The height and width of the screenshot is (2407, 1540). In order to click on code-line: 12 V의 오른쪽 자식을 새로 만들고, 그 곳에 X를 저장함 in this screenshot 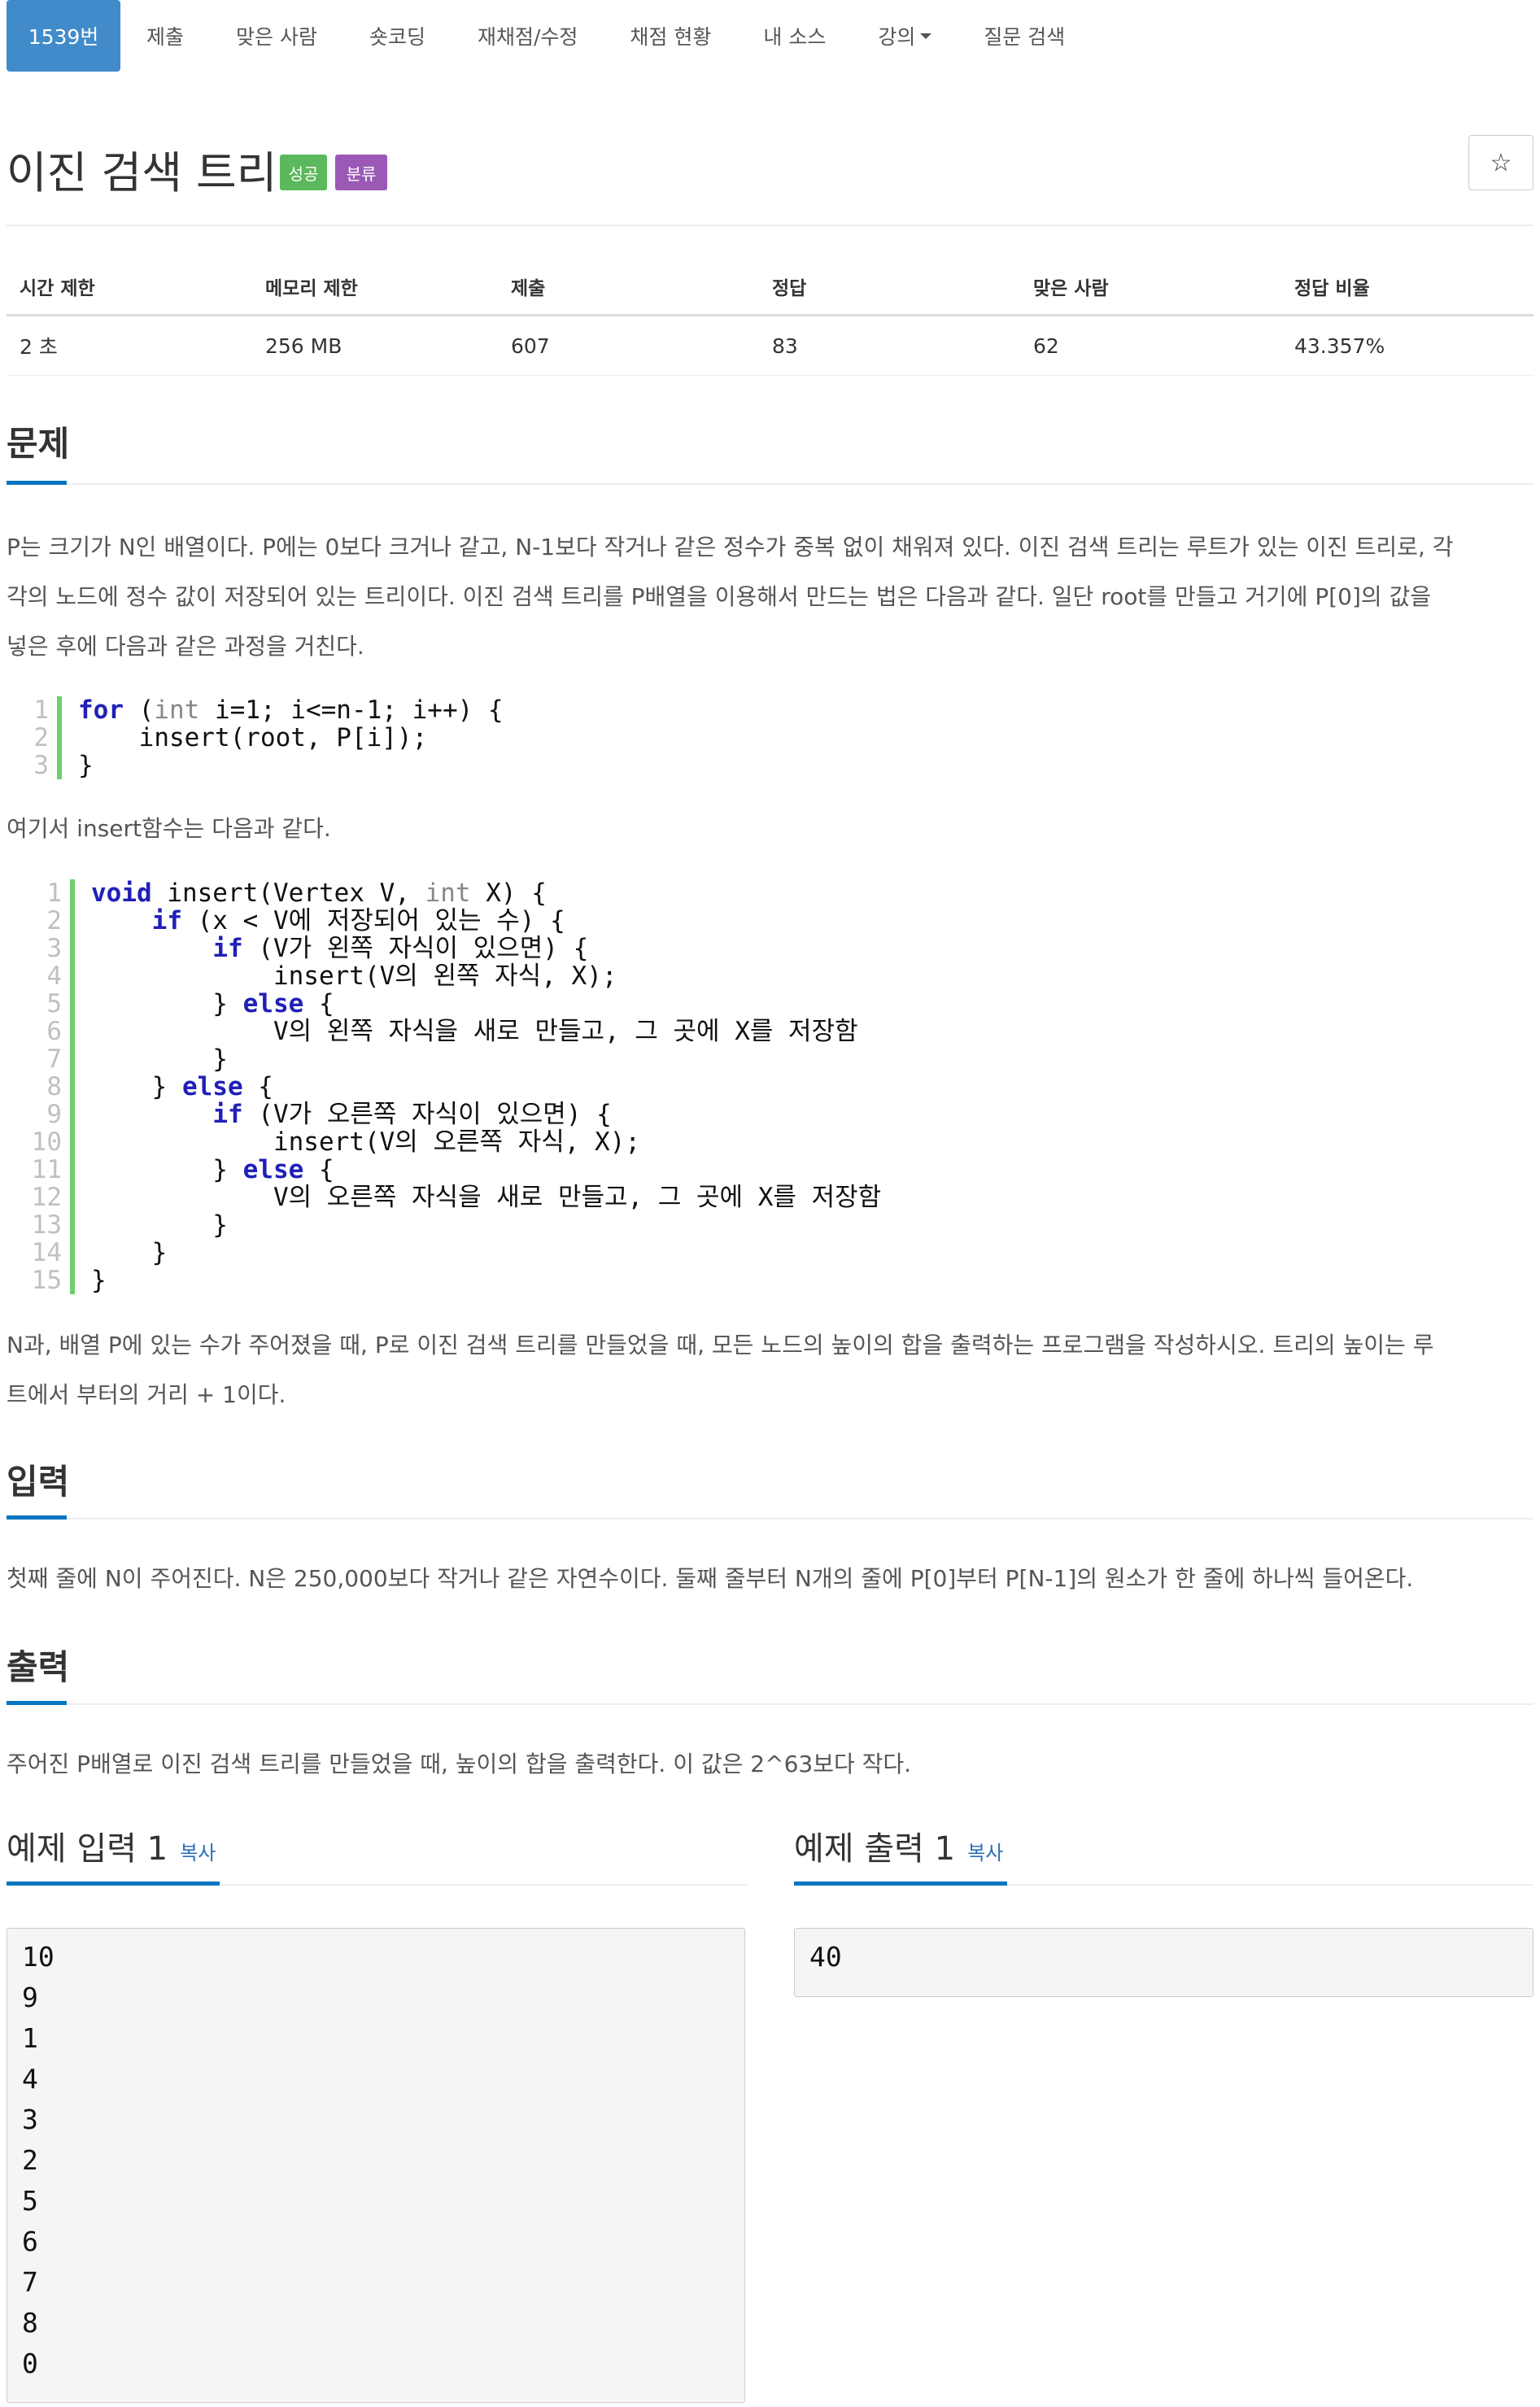, I will do `click(776, 1198)`.